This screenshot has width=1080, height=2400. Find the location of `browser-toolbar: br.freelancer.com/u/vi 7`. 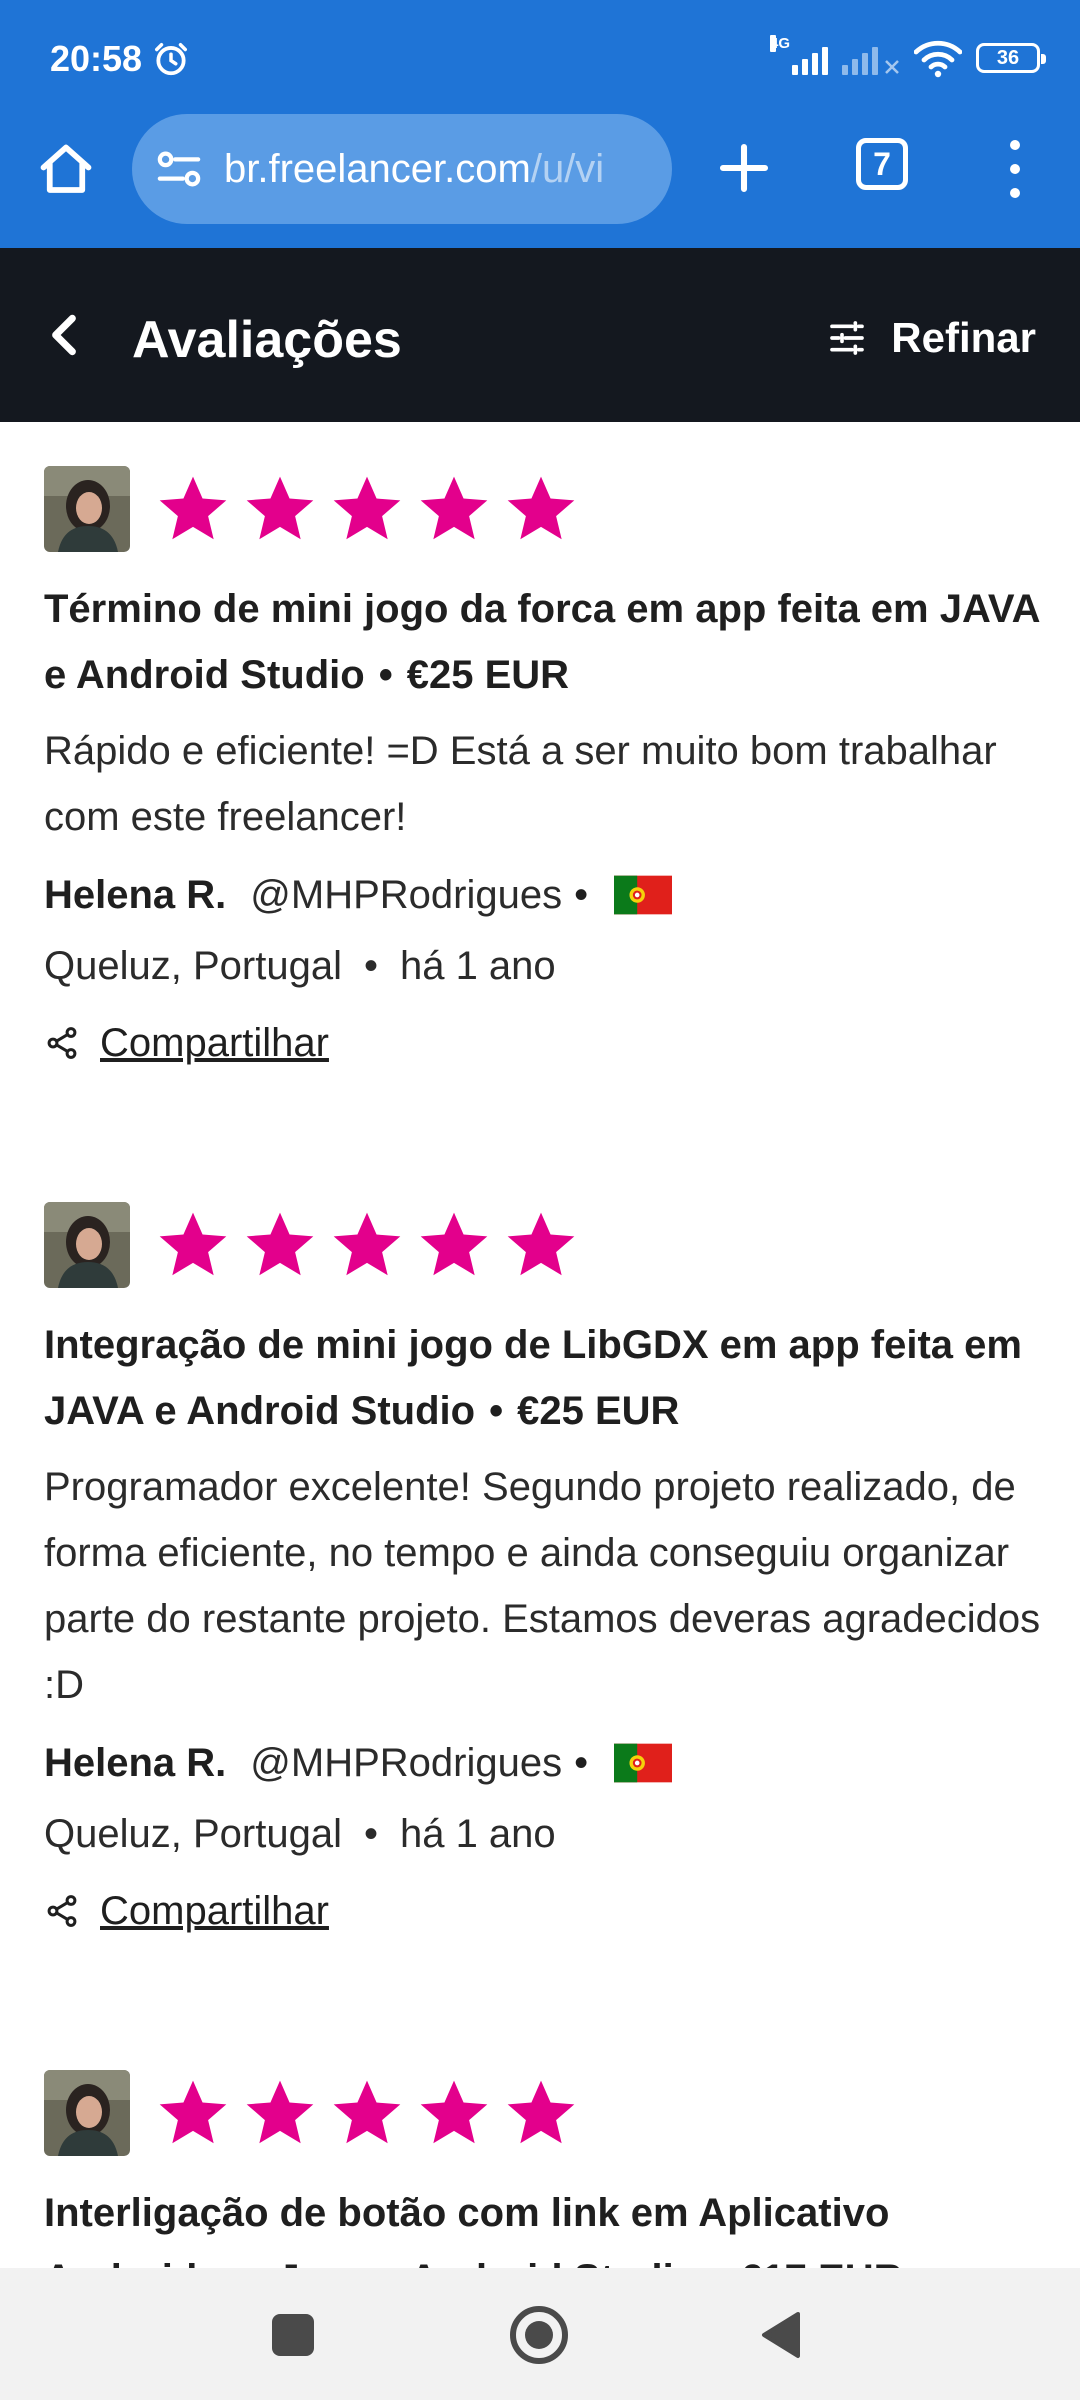

browser-toolbar: br.freelancer.com/u/vi 7 is located at coordinates (540, 179).